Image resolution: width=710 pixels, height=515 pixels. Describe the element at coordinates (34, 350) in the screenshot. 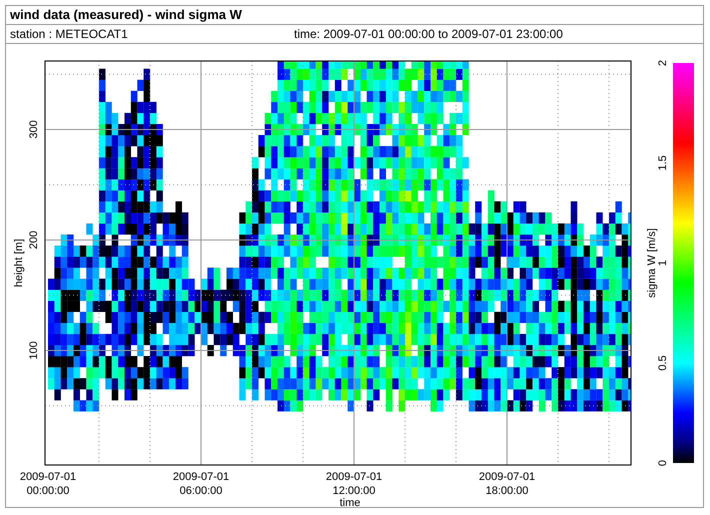

I see `y-tick-label: 100` at that location.